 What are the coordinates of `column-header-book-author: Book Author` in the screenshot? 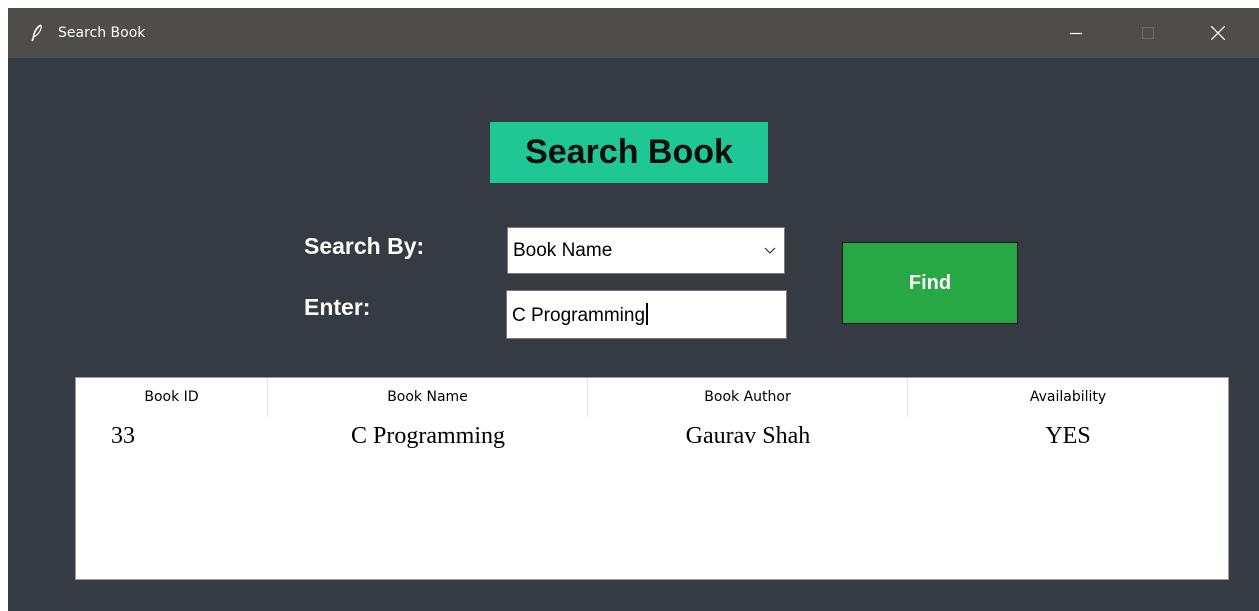 It's located at (748, 397).